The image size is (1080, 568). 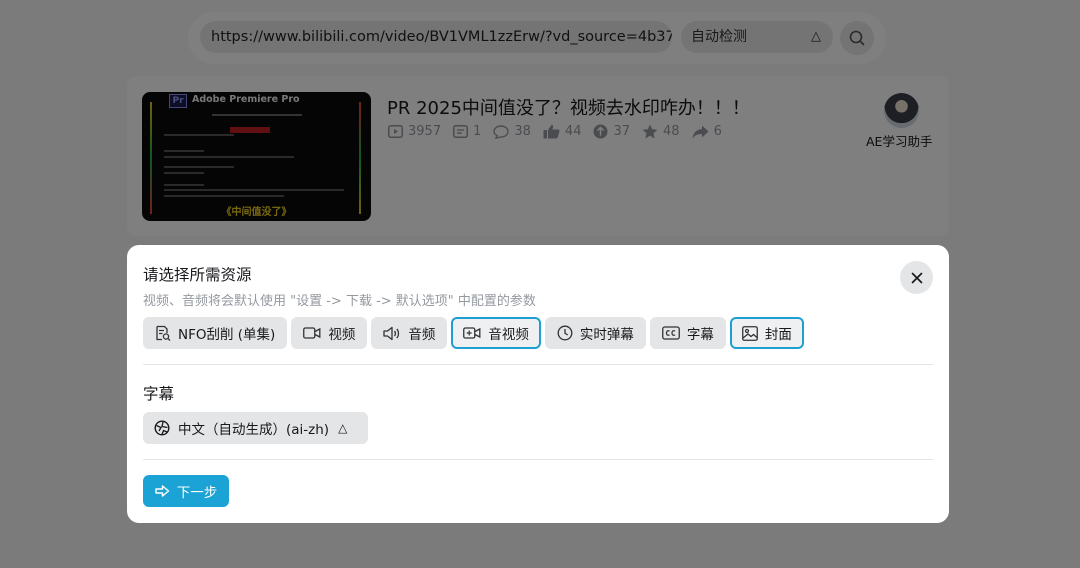 What do you see at coordinates (329, 333) in the screenshot?
I see `option-video: 视频` at bounding box center [329, 333].